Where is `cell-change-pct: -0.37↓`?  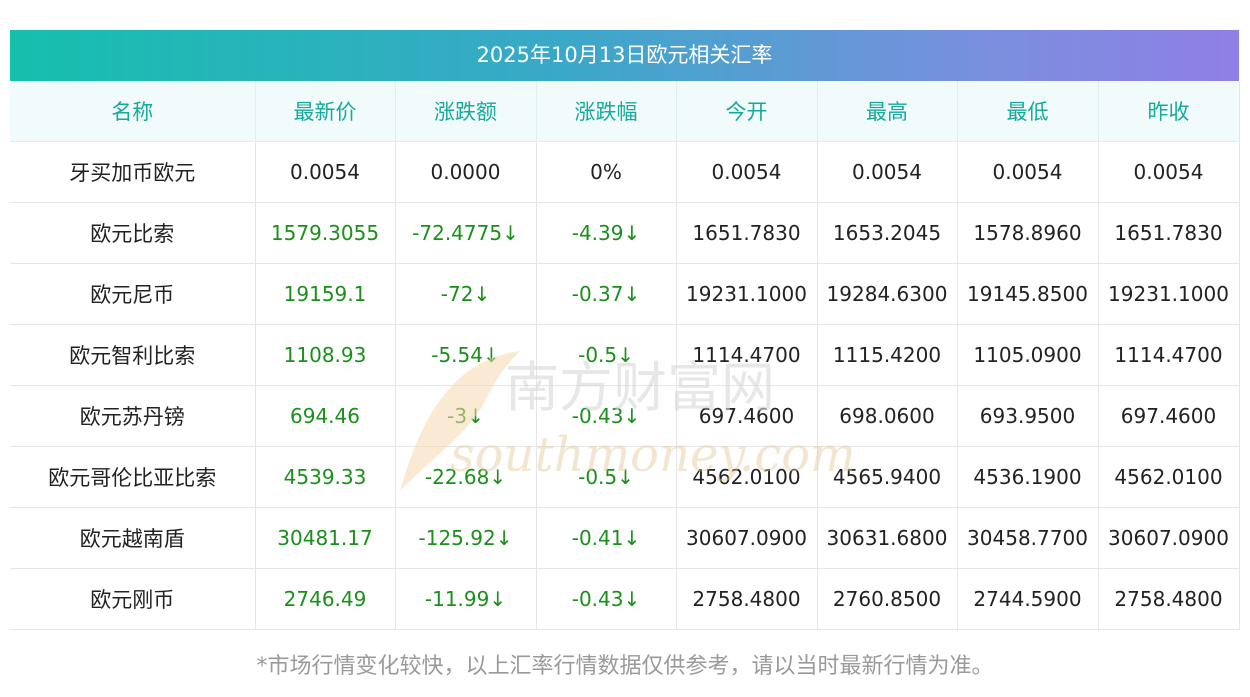 cell-change-pct: -0.37↓ is located at coordinates (606, 294).